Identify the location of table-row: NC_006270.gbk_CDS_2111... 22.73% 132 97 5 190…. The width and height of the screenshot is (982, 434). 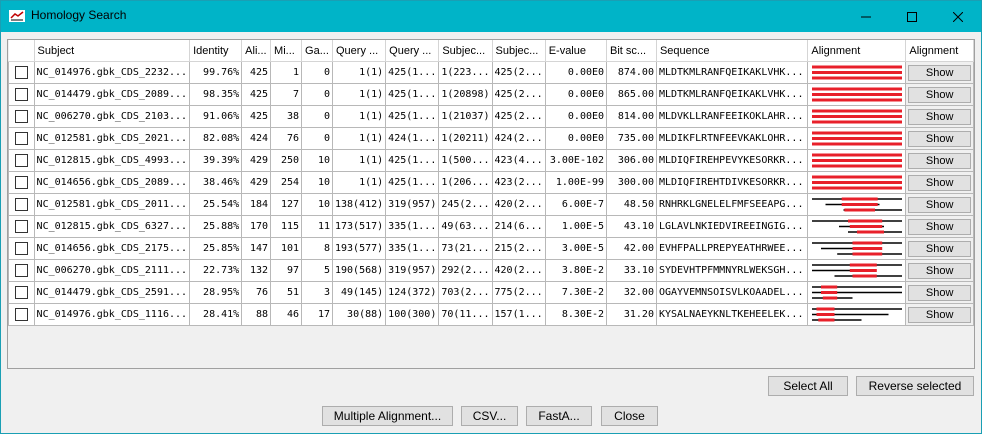
(491, 270).